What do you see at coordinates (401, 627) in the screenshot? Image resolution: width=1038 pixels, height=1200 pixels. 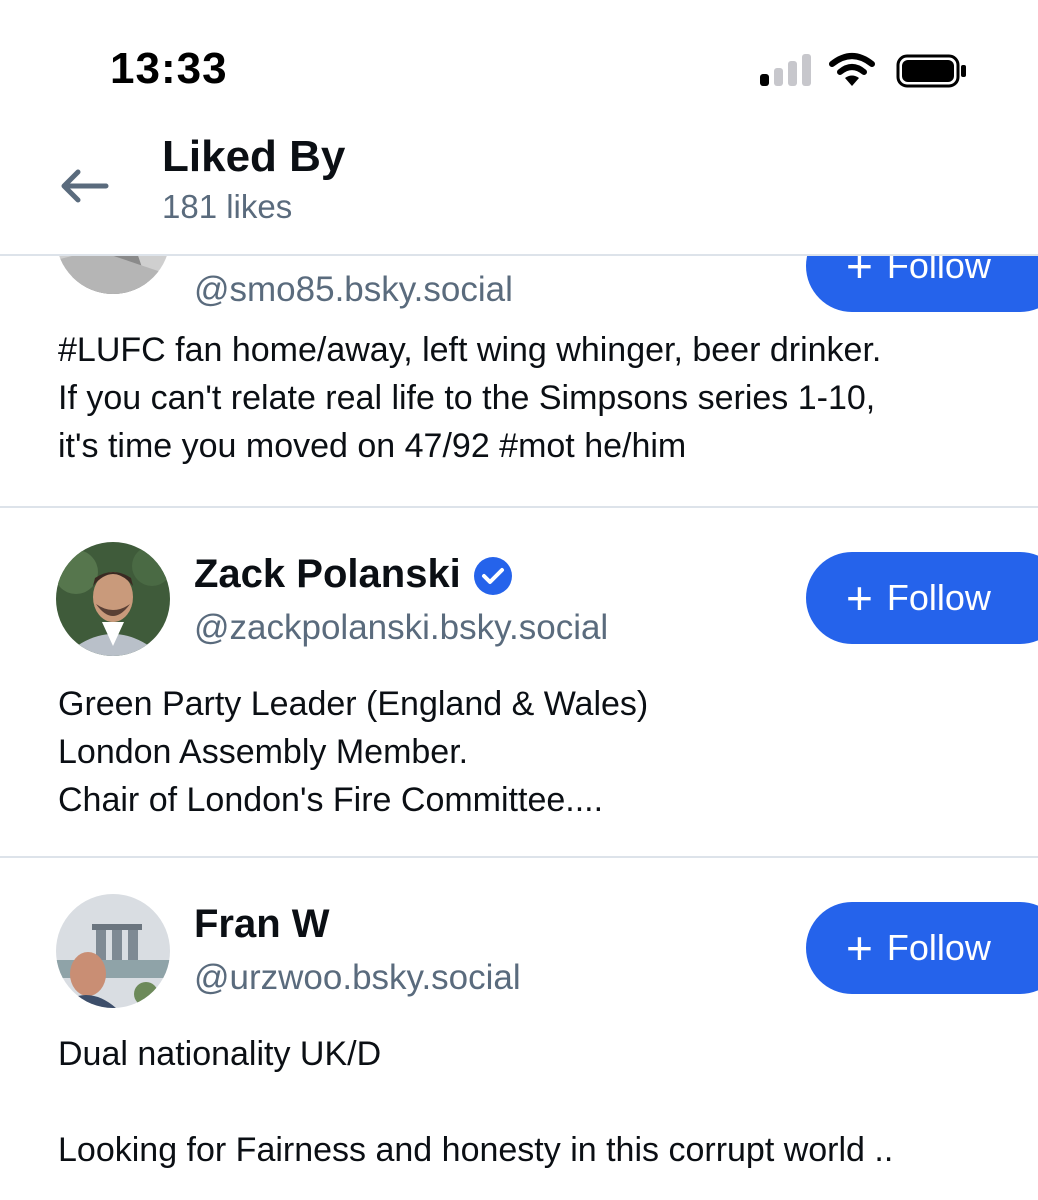 I see `user-handle: @zackpolanski.bsky.social` at bounding box center [401, 627].